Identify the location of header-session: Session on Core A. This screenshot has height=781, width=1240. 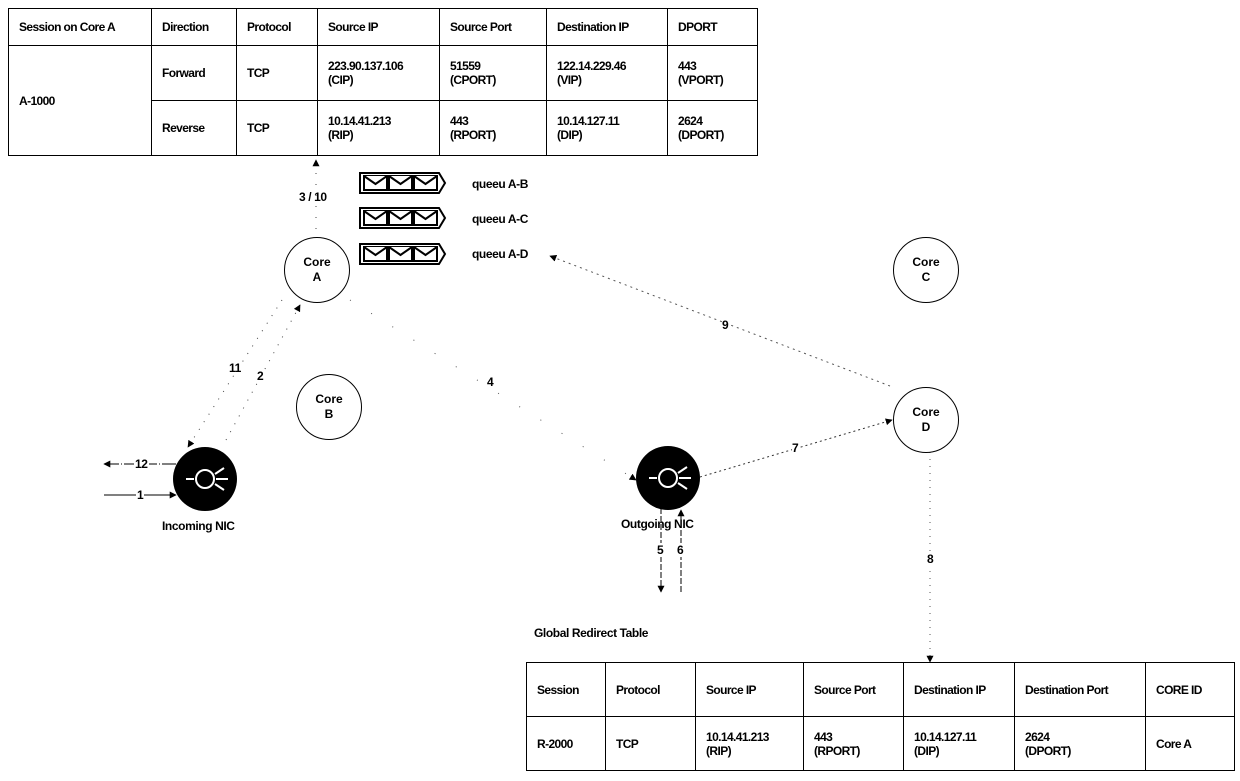
(80, 27).